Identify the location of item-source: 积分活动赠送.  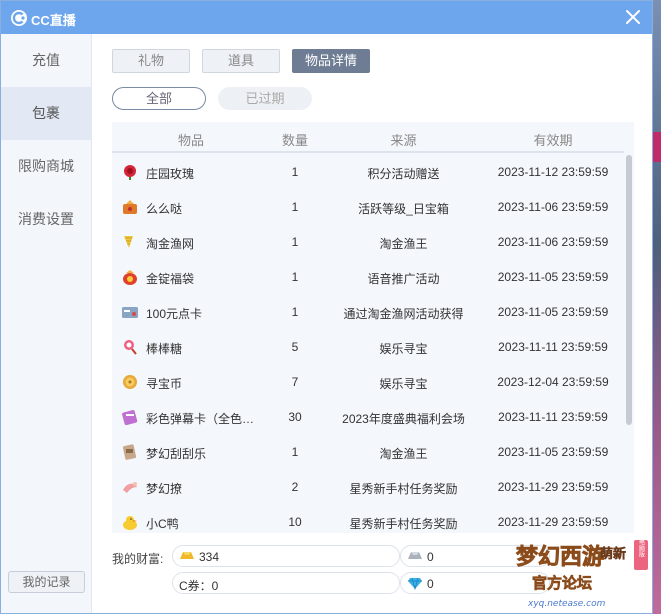
(403, 174).